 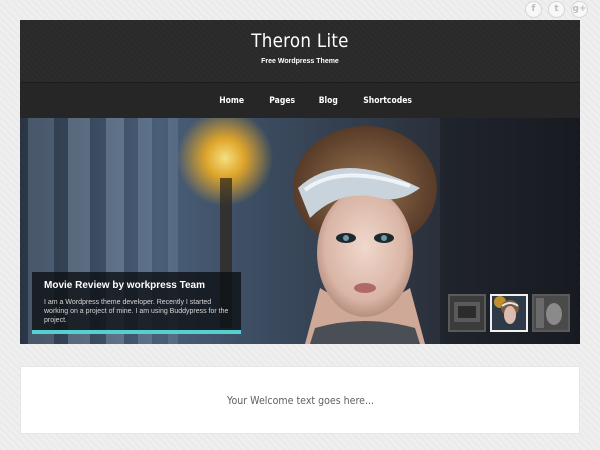 What do you see at coordinates (579, 9) in the screenshot?
I see `google-plus-icon: g+` at bounding box center [579, 9].